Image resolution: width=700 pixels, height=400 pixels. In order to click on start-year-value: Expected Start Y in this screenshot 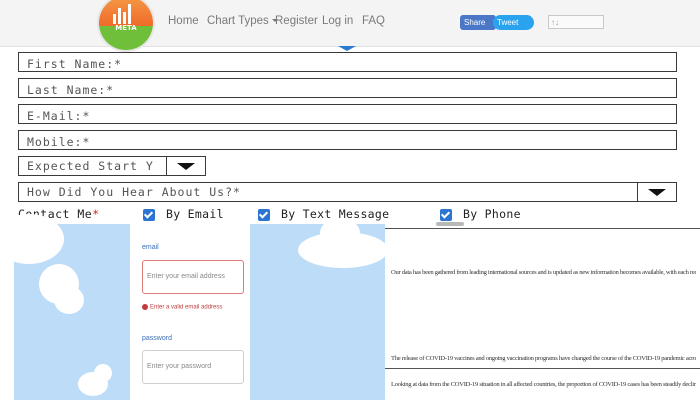, I will do `click(90, 166)`.